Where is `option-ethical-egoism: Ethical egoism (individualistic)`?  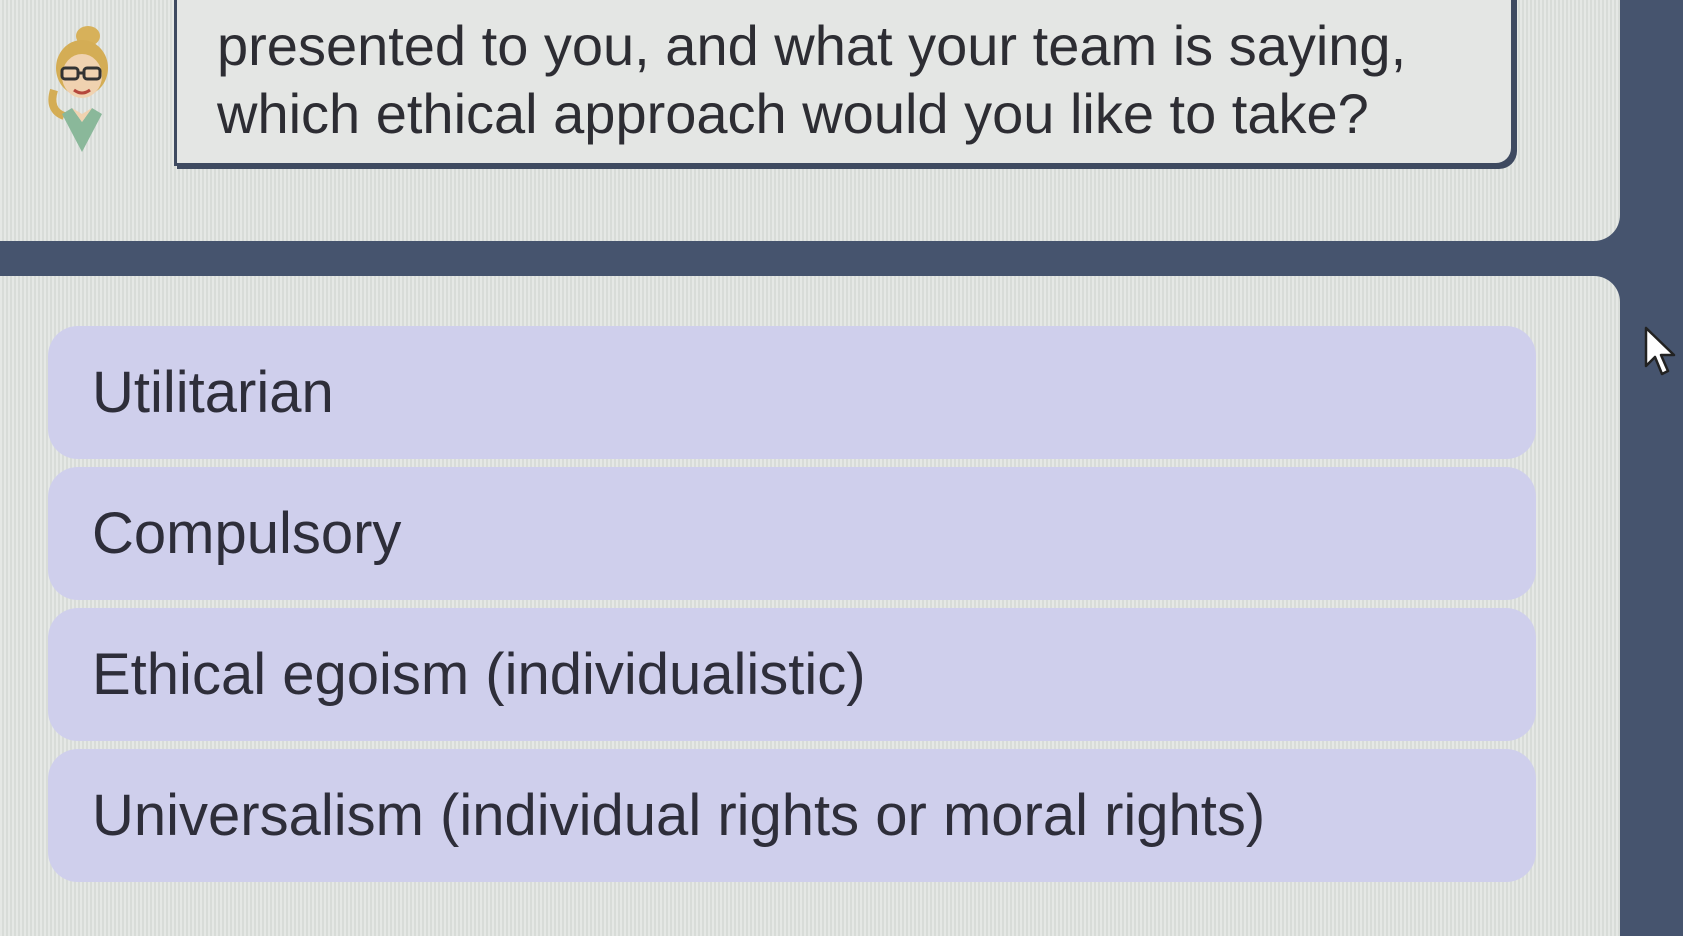 option-ethical-egoism: Ethical egoism (individualistic) is located at coordinates (792, 674).